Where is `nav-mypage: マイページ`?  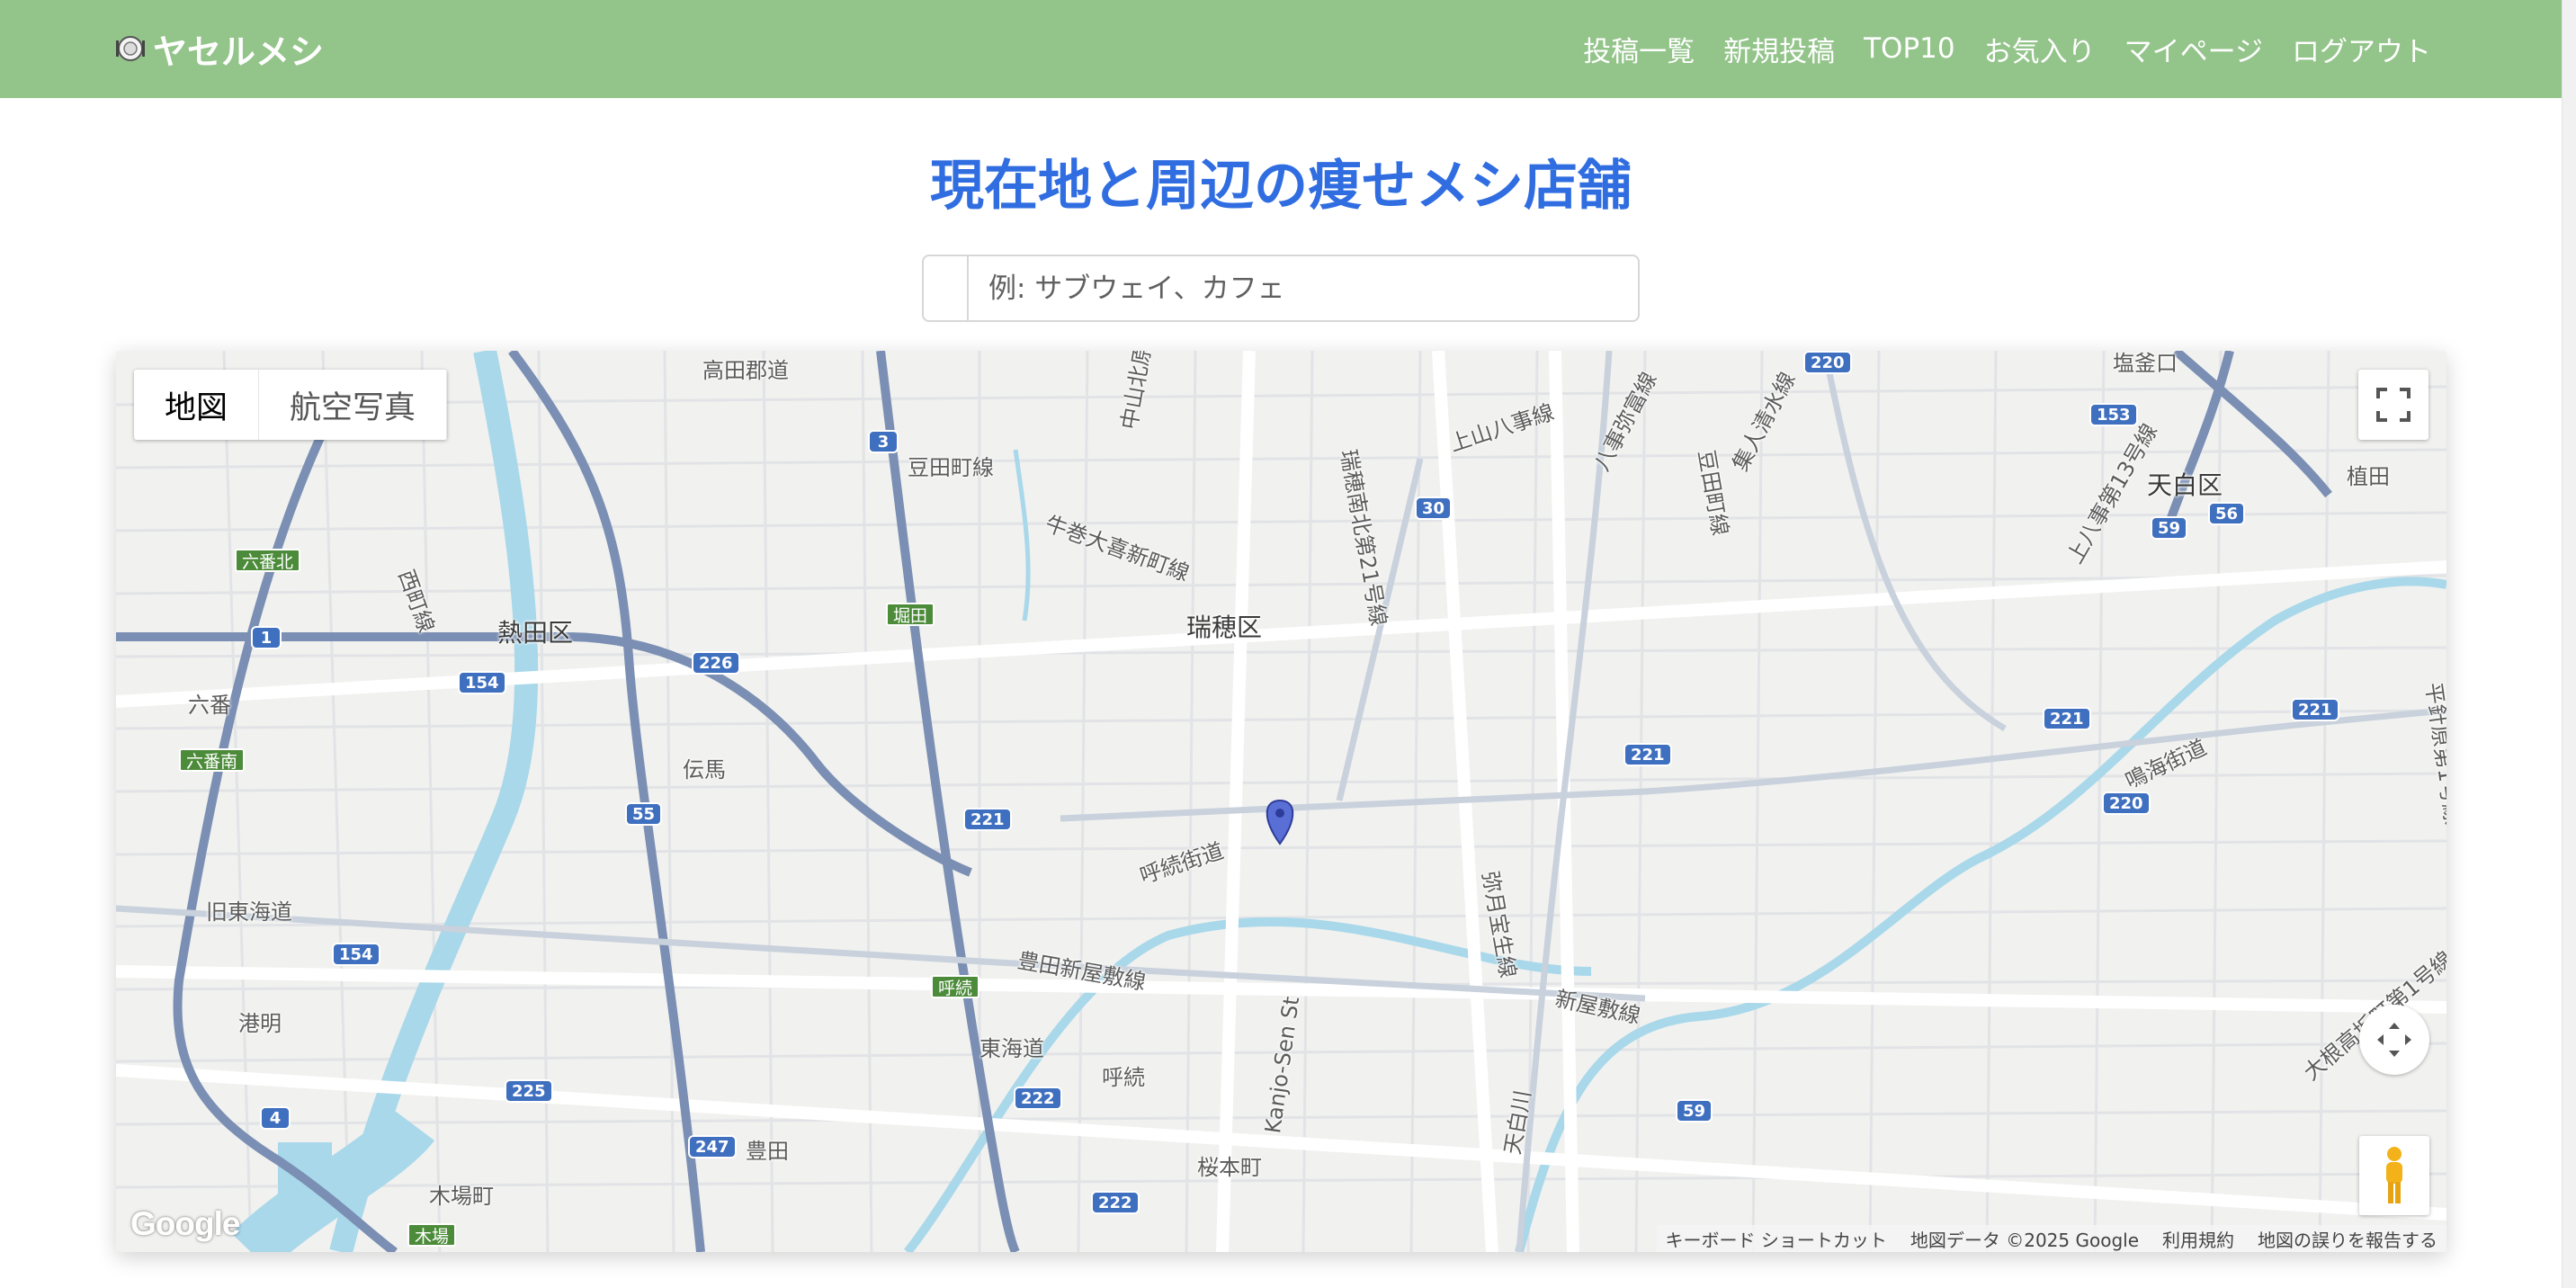
nav-mypage: マイページ is located at coordinates (2193, 49).